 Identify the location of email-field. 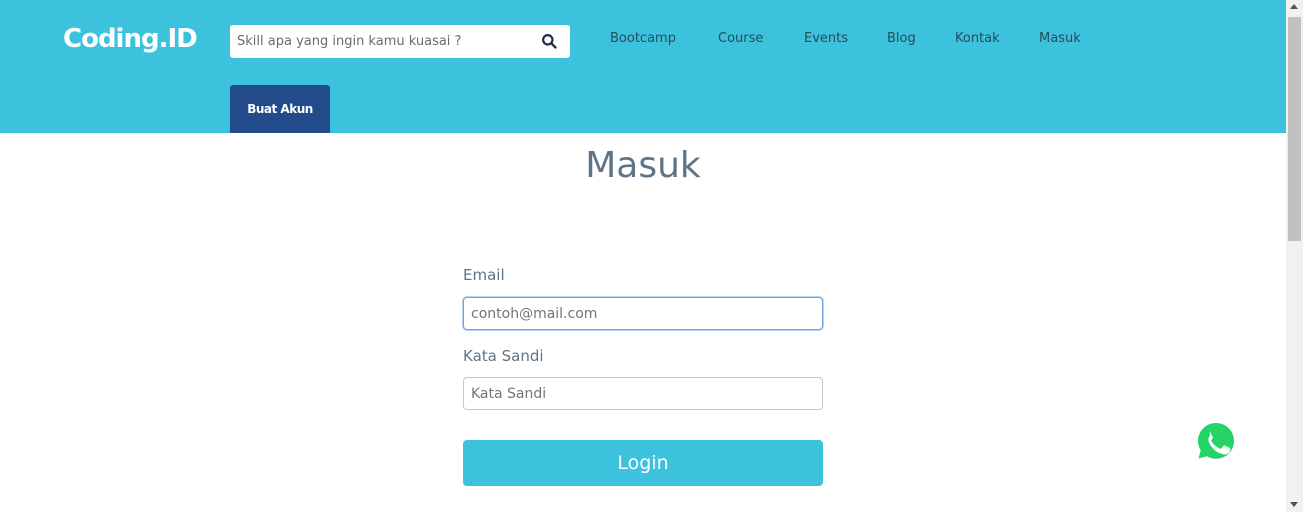
(643, 313).